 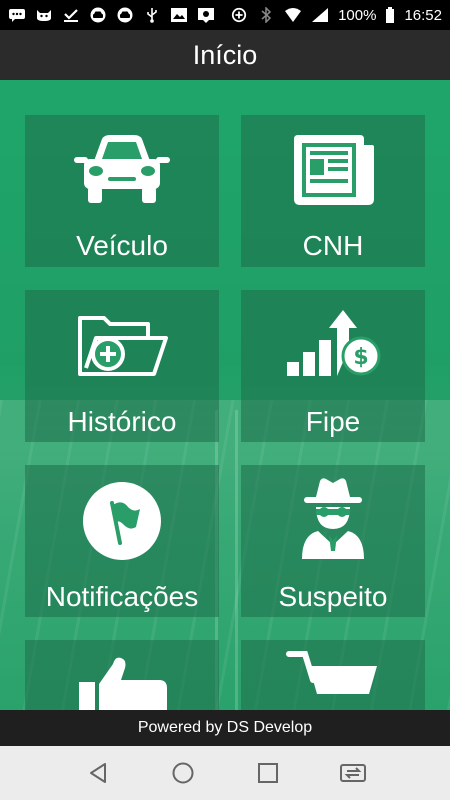 I want to click on data-saver-icon, so click(x=239, y=15).